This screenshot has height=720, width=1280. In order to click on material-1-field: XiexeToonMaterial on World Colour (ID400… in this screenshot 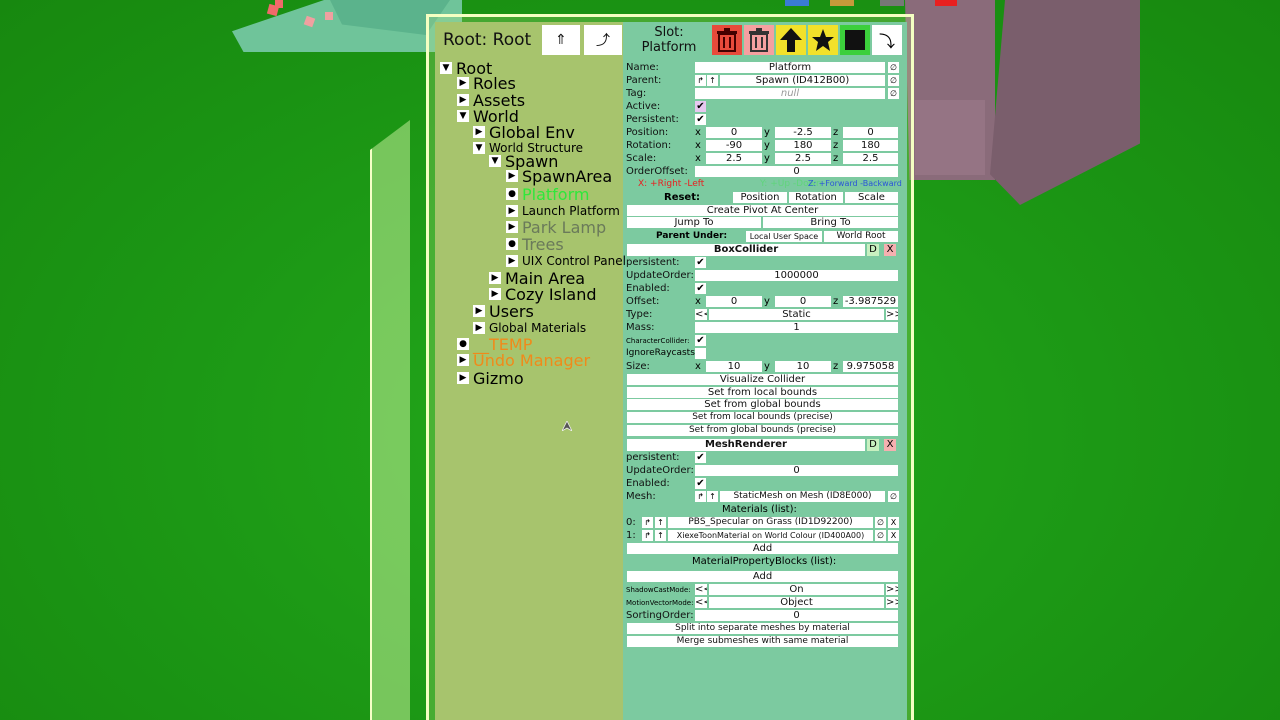, I will do `click(770, 535)`.